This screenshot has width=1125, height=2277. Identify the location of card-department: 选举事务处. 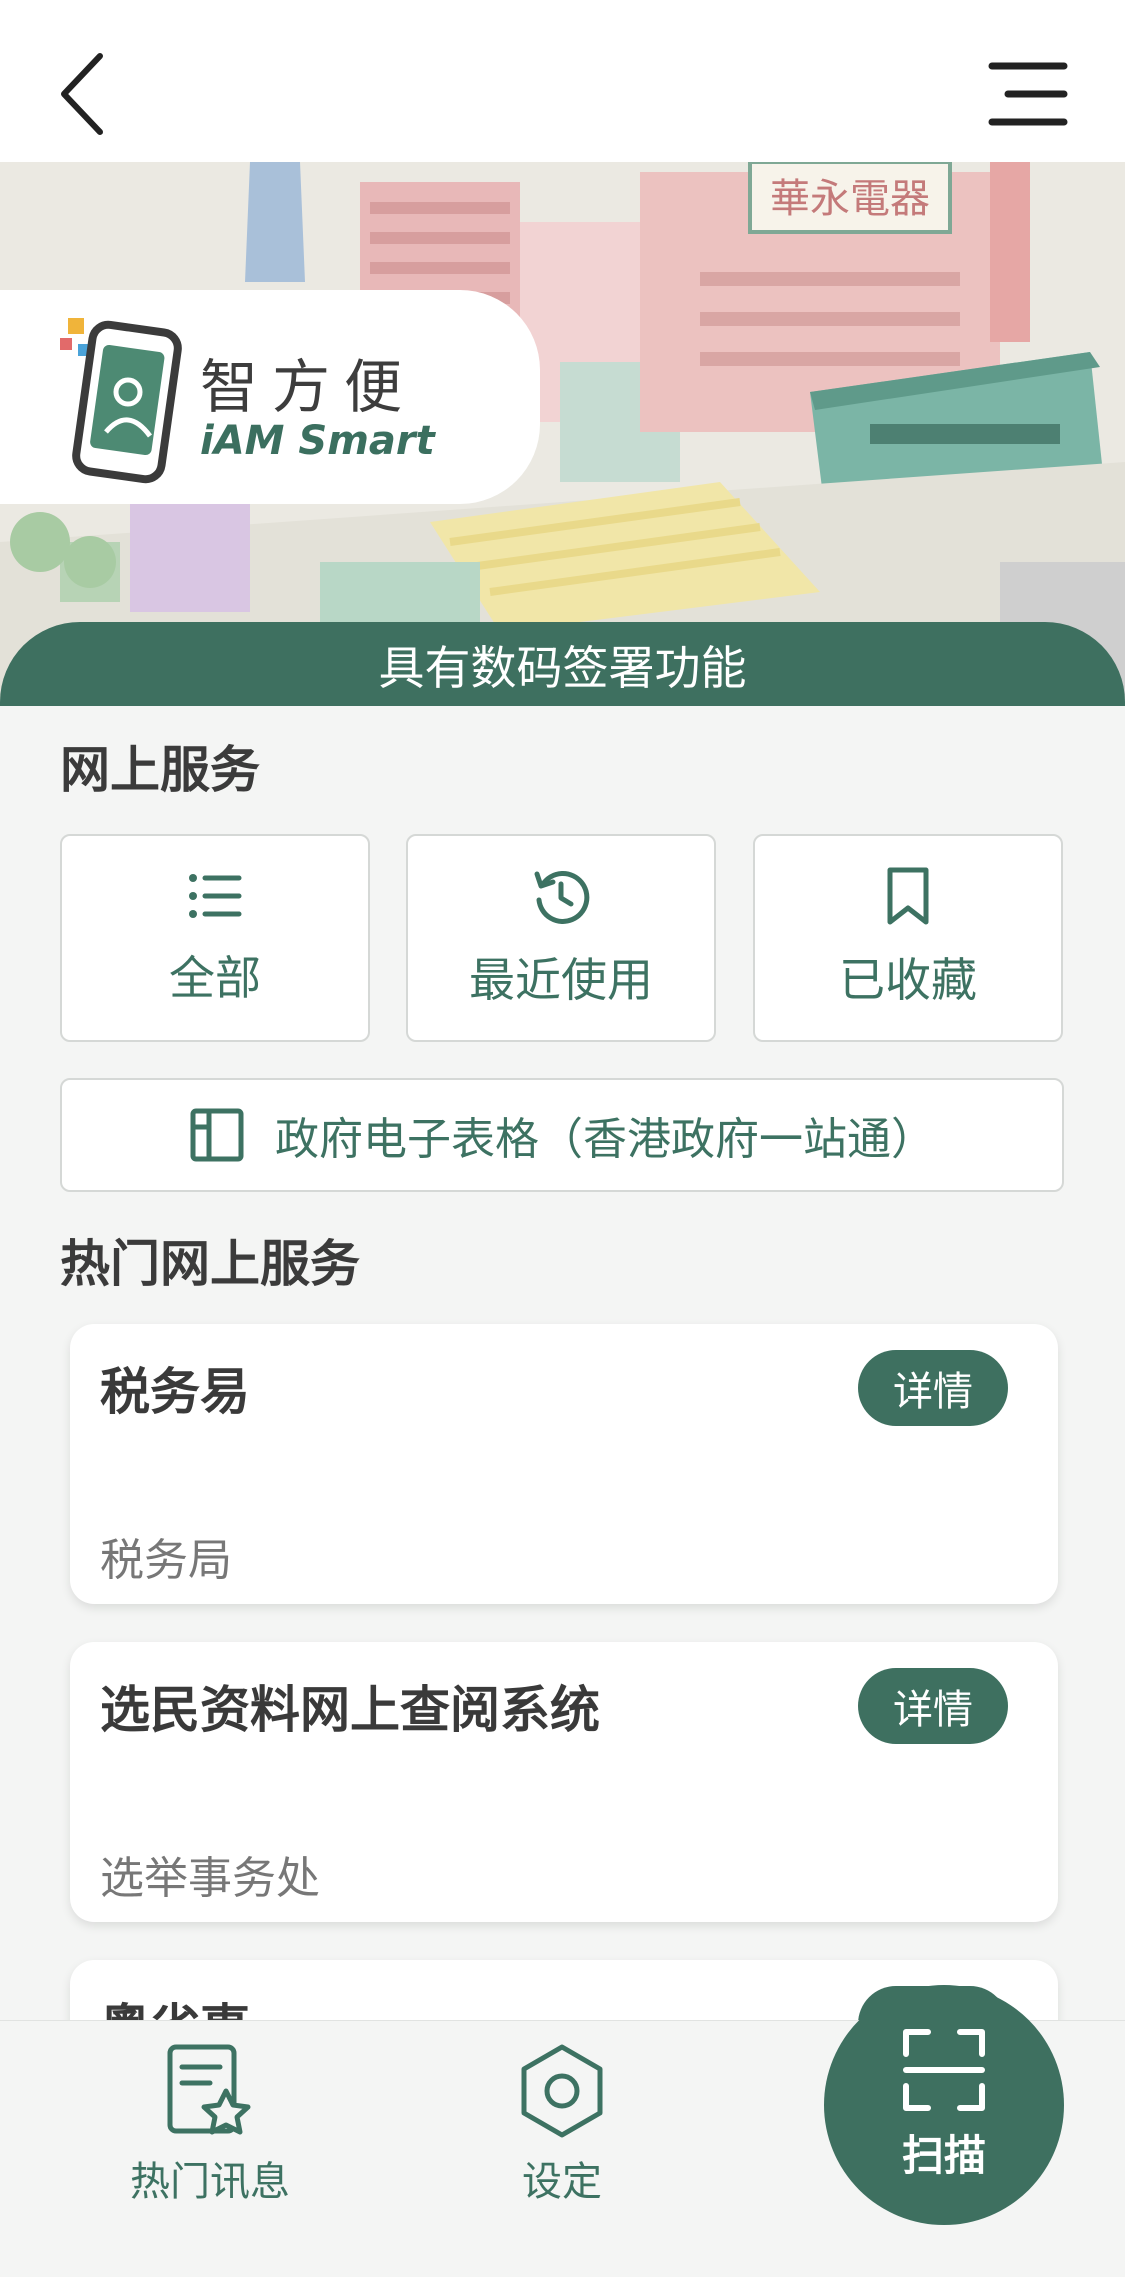
(210, 1878).